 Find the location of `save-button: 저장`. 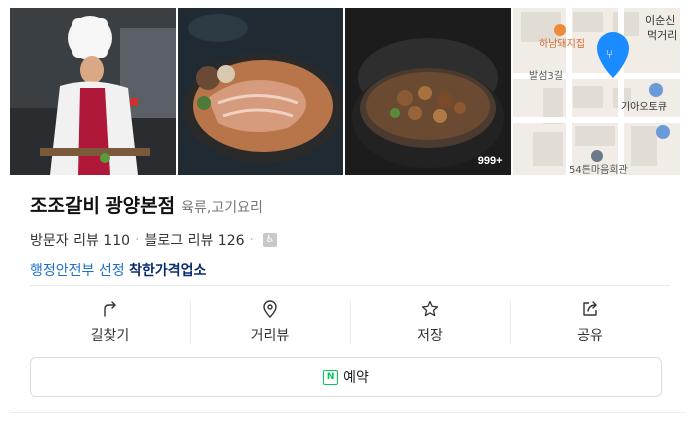

save-button: 저장 is located at coordinates (430, 322).